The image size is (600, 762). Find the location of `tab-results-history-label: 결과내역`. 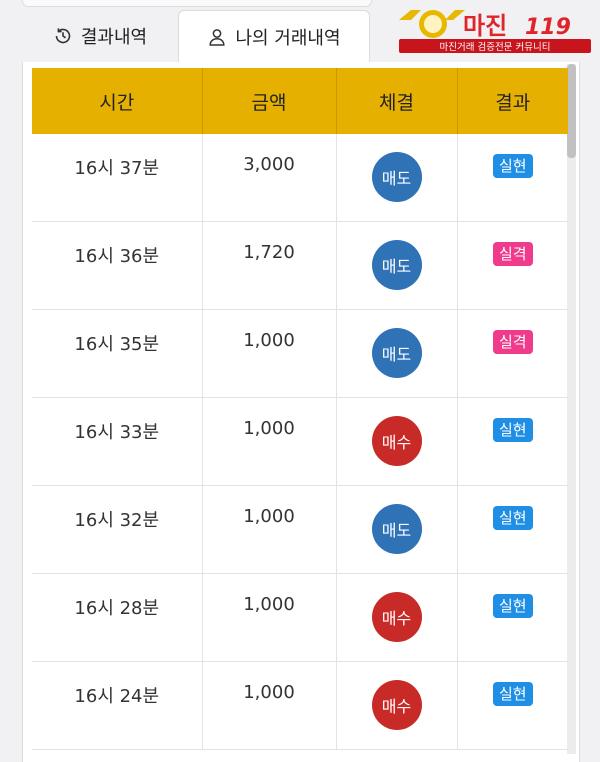

tab-results-history-label: 결과내역 is located at coordinates (114, 37).